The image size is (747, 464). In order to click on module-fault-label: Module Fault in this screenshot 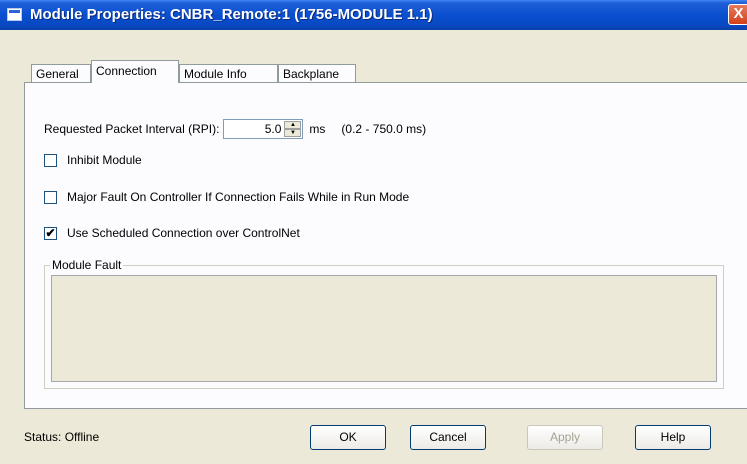, I will do `click(87, 265)`.